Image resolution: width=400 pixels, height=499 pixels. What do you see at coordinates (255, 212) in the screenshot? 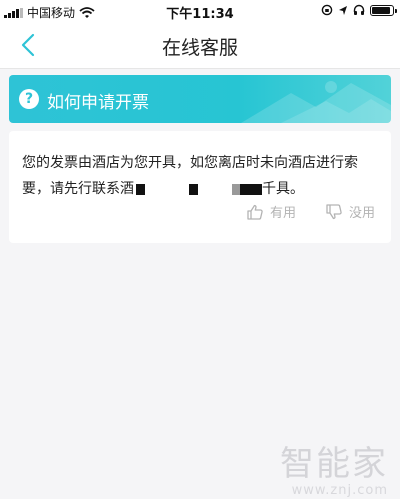
I see `thumbs-up-icon` at bounding box center [255, 212].